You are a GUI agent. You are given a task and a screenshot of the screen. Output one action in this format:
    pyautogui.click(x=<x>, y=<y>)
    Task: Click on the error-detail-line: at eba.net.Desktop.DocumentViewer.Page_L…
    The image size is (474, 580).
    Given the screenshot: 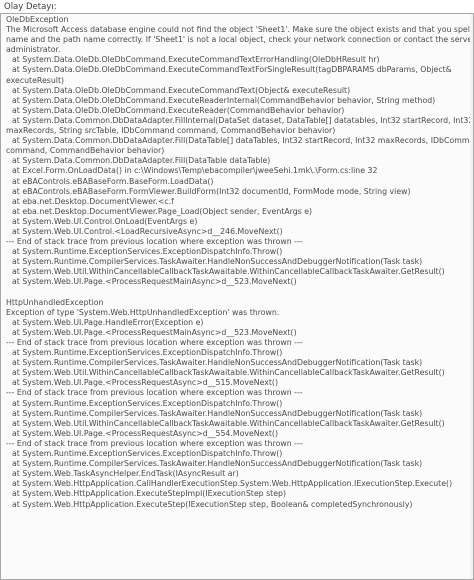 What is the action you would take?
    pyautogui.click(x=162, y=211)
    